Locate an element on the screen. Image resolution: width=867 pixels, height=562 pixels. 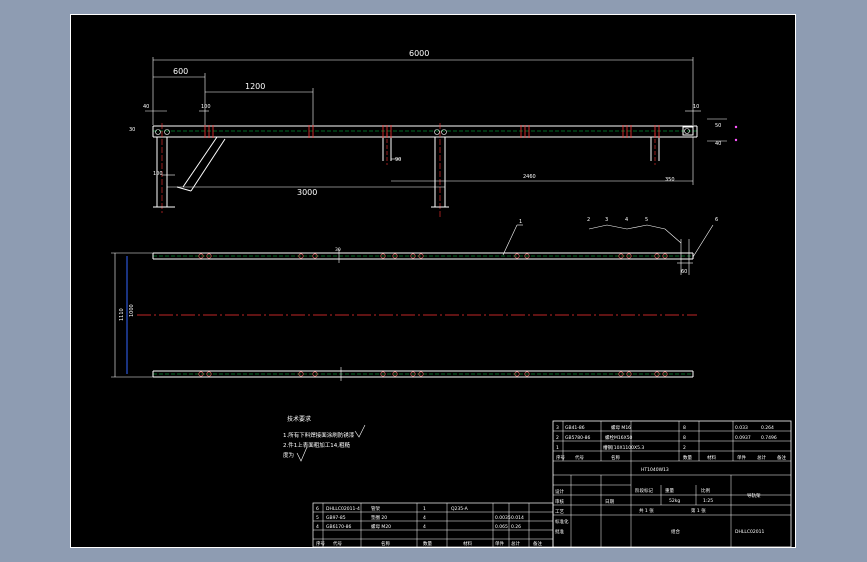
pl-row4-name: 螺母 M20 is located at coordinates (381, 526).